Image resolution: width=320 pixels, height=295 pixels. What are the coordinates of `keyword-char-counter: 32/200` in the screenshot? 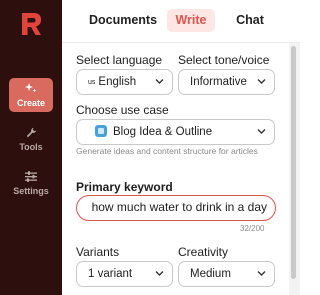 It's located at (252, 228).